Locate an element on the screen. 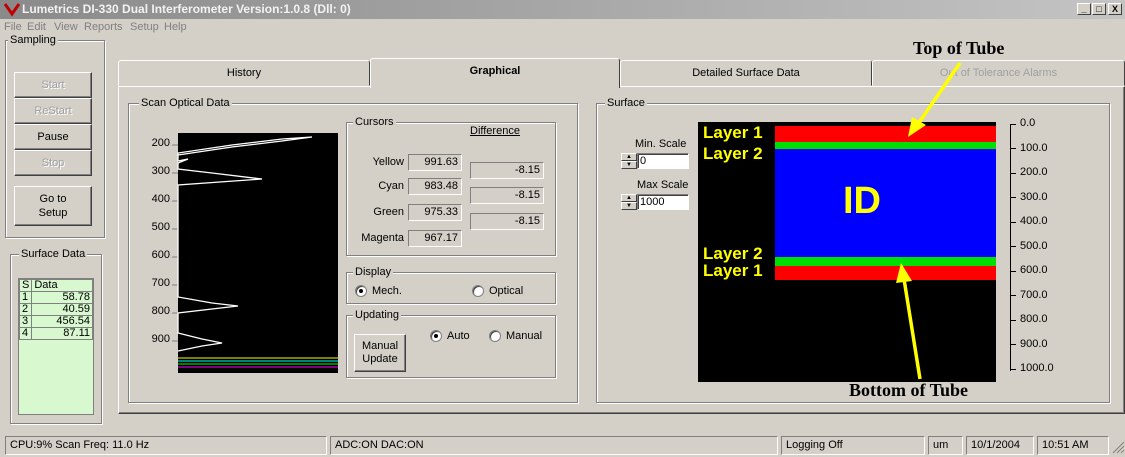  tab-graphical: Graphical is located at coordinates (495, 73).